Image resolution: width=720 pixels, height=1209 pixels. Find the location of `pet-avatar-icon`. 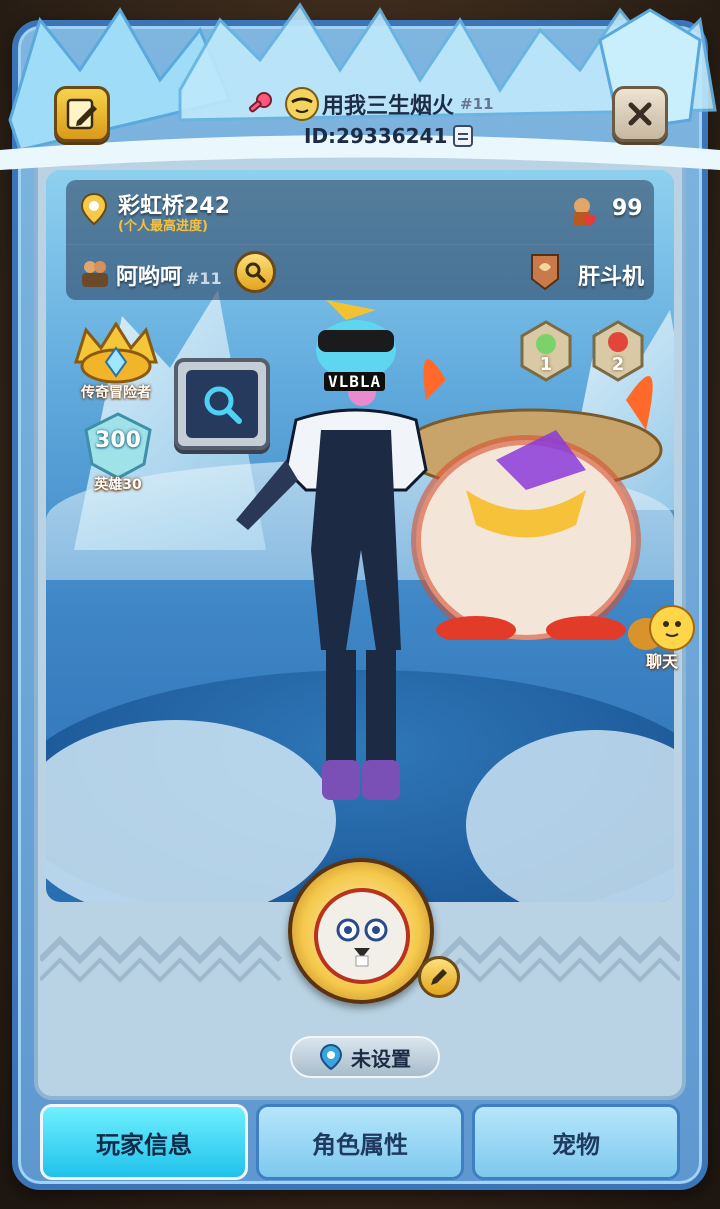

pet-avatar-icon is located at coordinates (362, 942).